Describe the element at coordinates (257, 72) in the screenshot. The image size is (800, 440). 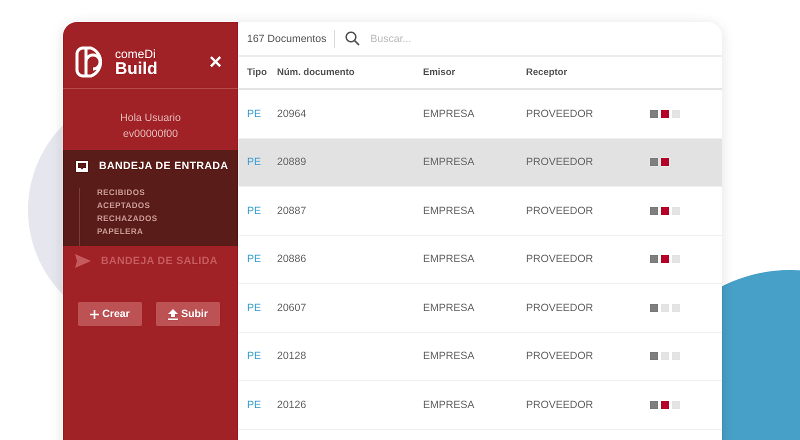
I see `column-header: Tipo` at that location.